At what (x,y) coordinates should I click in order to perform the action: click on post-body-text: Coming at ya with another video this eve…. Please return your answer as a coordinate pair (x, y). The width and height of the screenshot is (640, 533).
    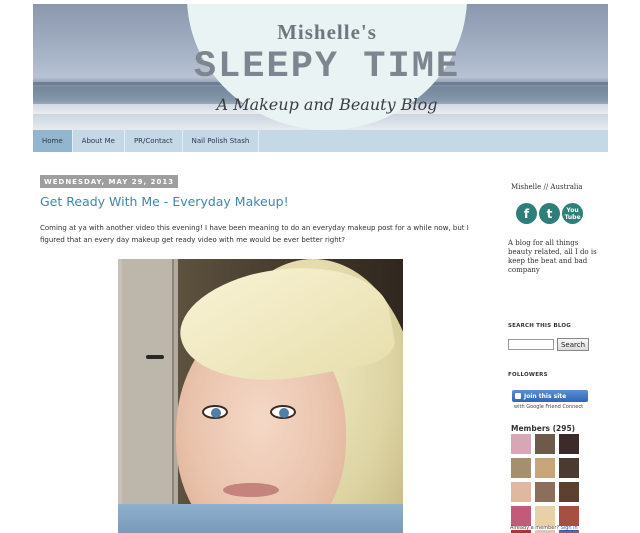
    Looking at the image, I should click on (254, 234).